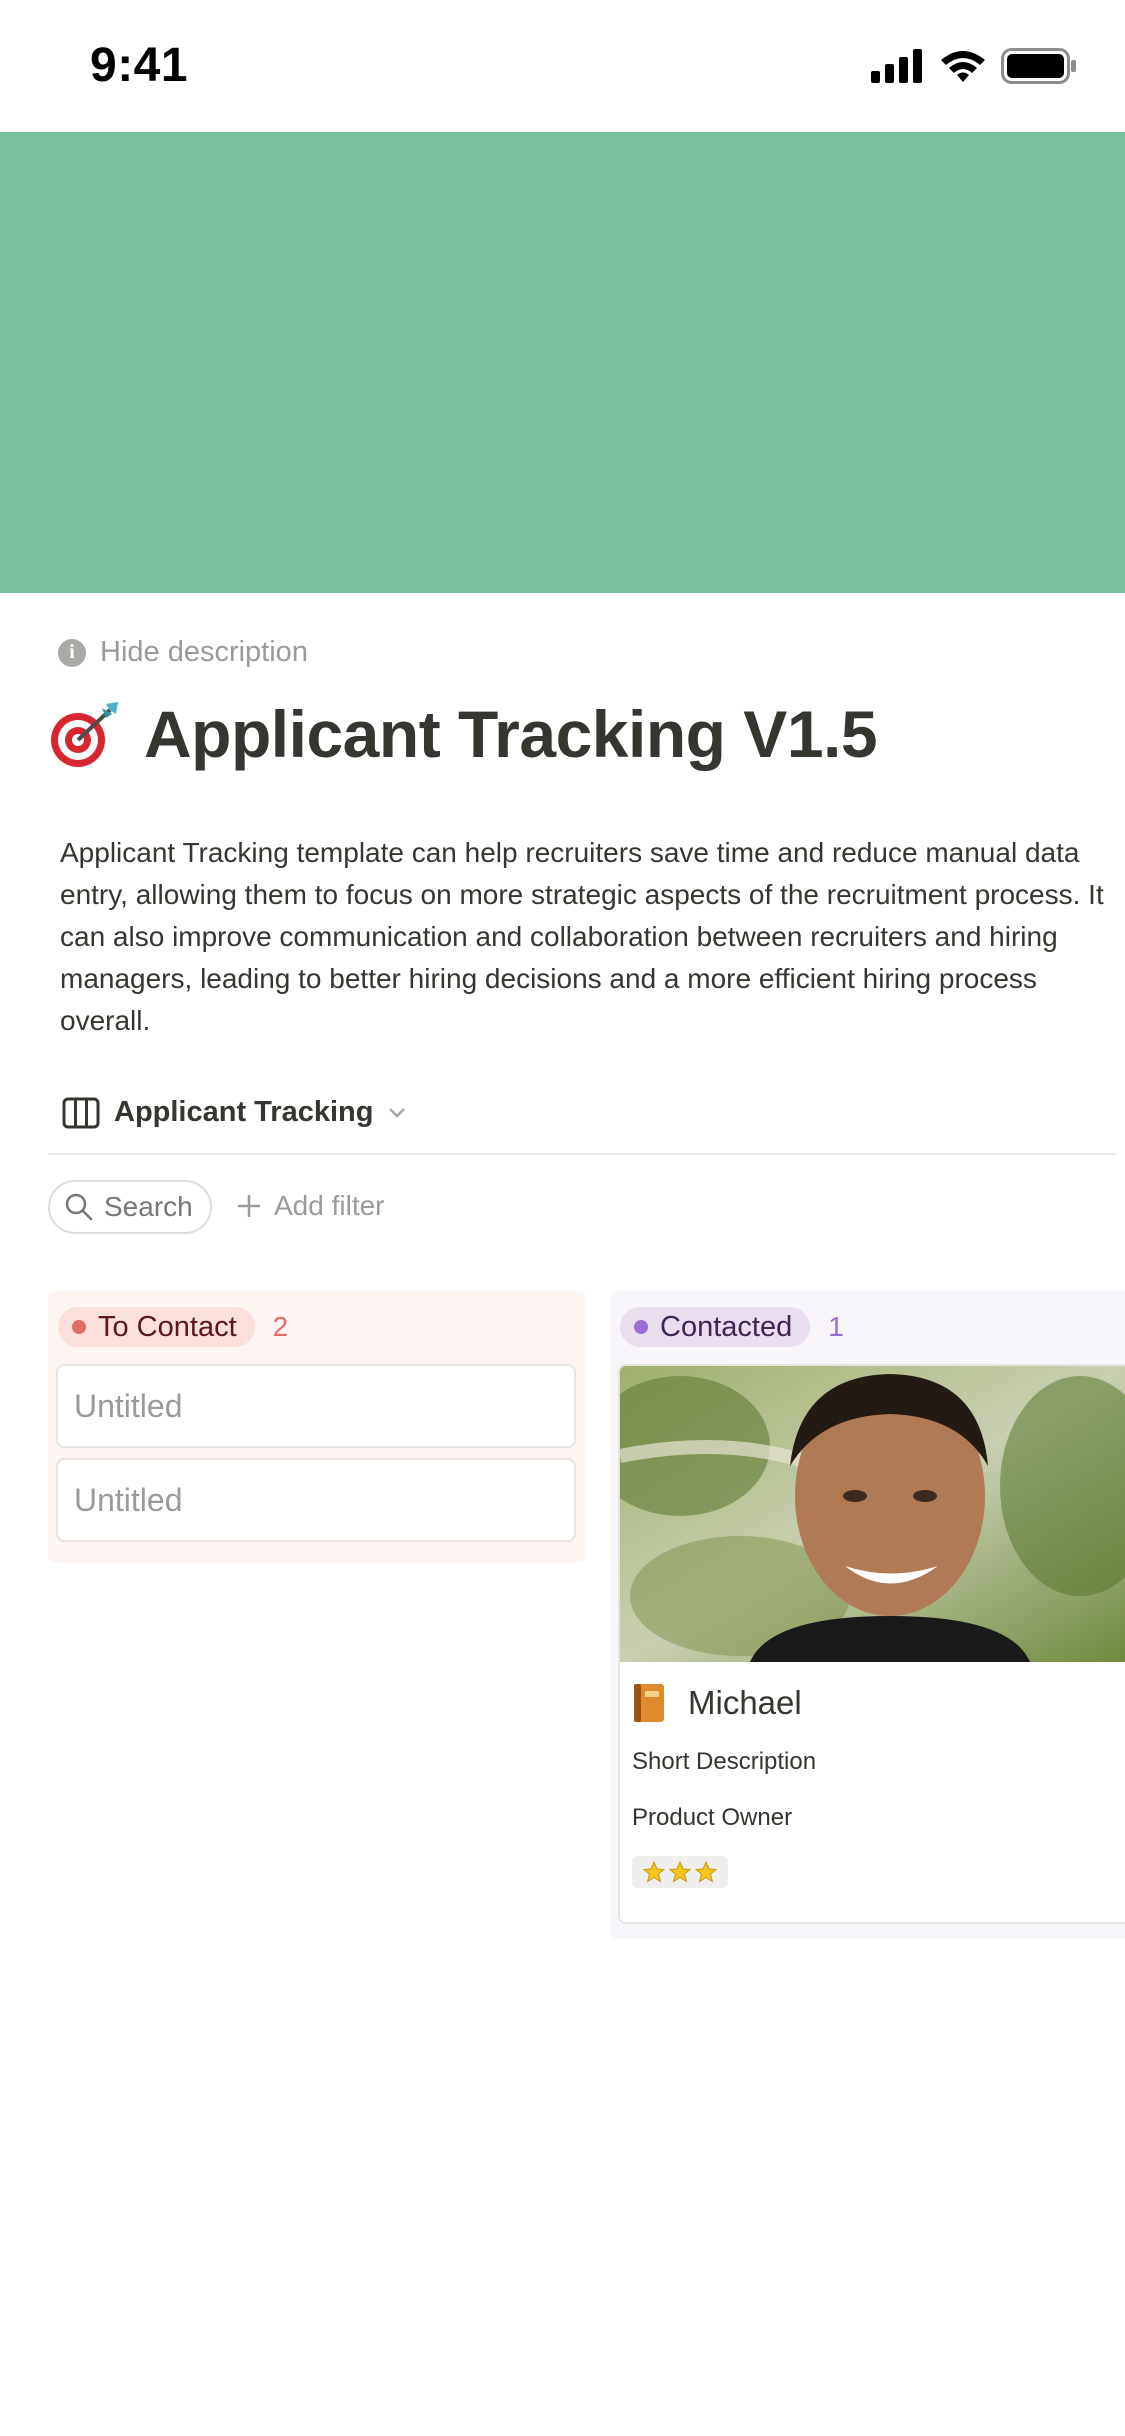 The width and height of the screenshot is (1125, 2436). Describe the element at coordinates (562, 66) in the screenshot. I see `status-bar: 9:41` at that location.